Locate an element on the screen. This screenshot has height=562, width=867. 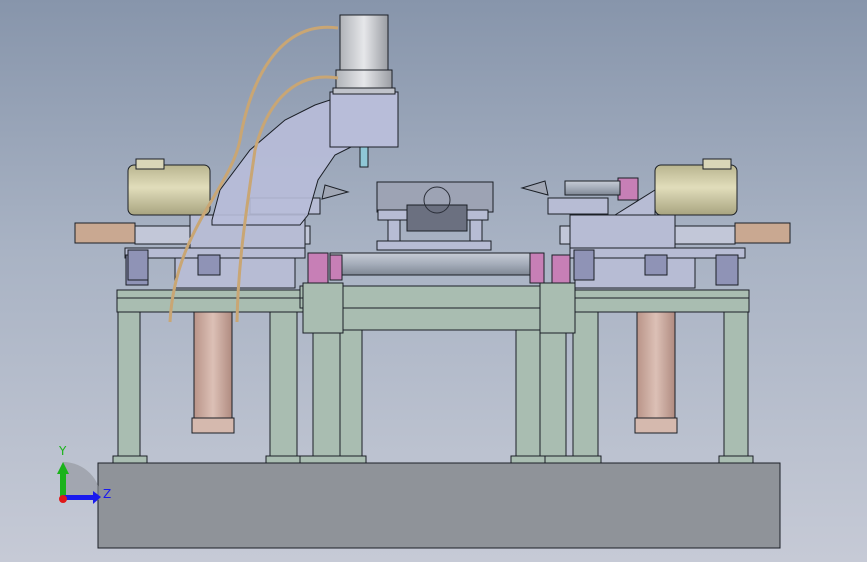
right-cylinder-cap is located at coordinates (656, 425).